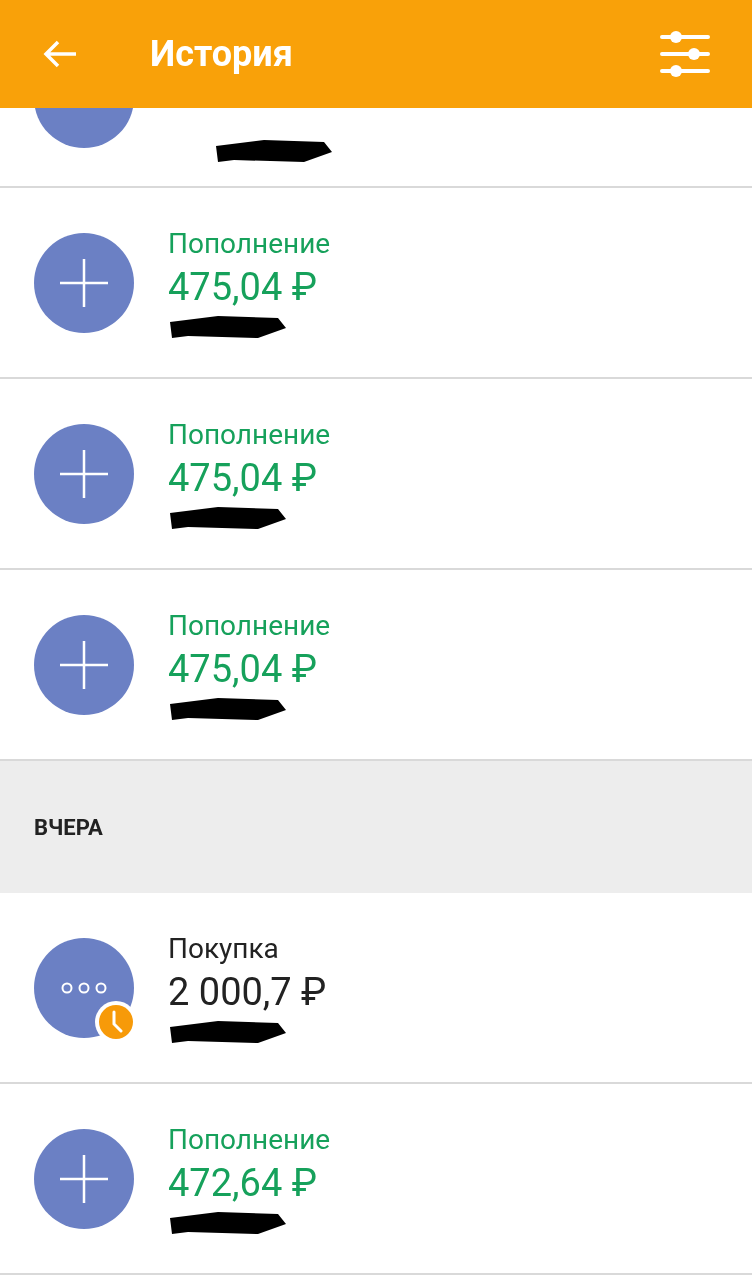 This screenshot has width=752, height=1280. I want to click on sliders-icon, so click(685, 54).